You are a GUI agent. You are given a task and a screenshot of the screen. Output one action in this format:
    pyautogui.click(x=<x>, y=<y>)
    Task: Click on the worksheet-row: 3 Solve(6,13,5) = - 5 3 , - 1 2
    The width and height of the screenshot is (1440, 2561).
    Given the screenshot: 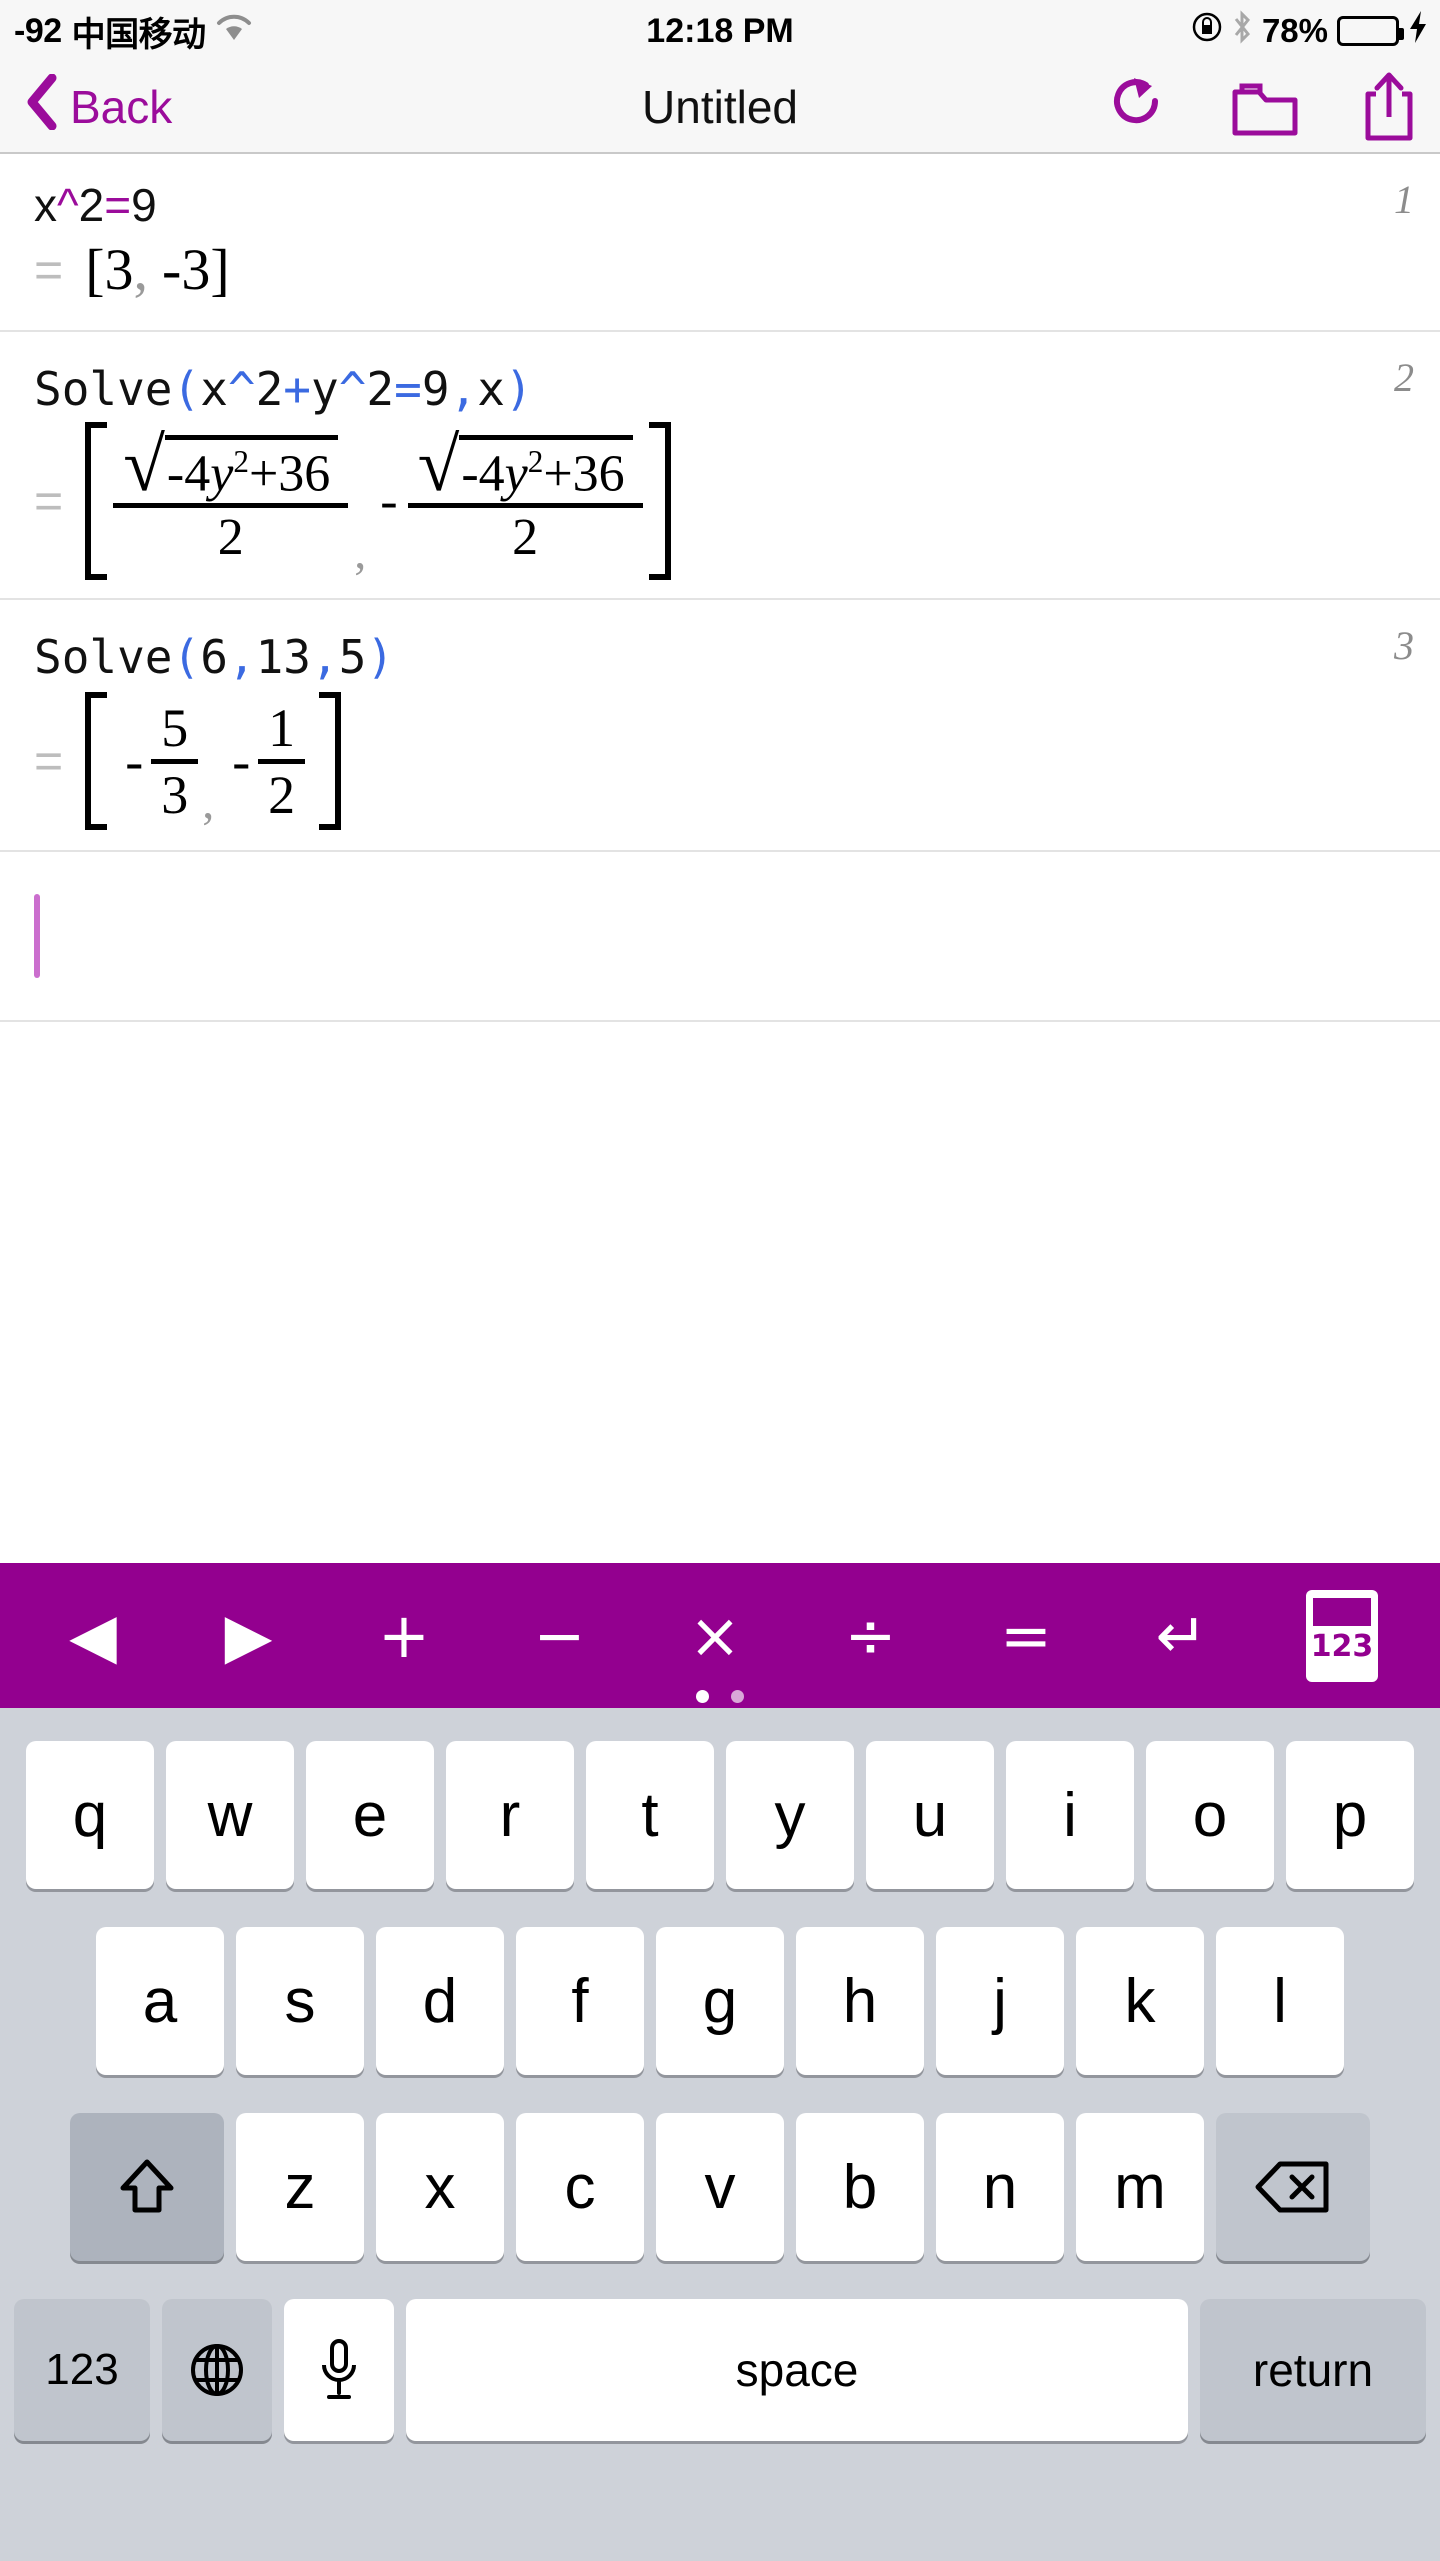 What is the action you would take?
    pyautogui.click(x=720, y=726)
    